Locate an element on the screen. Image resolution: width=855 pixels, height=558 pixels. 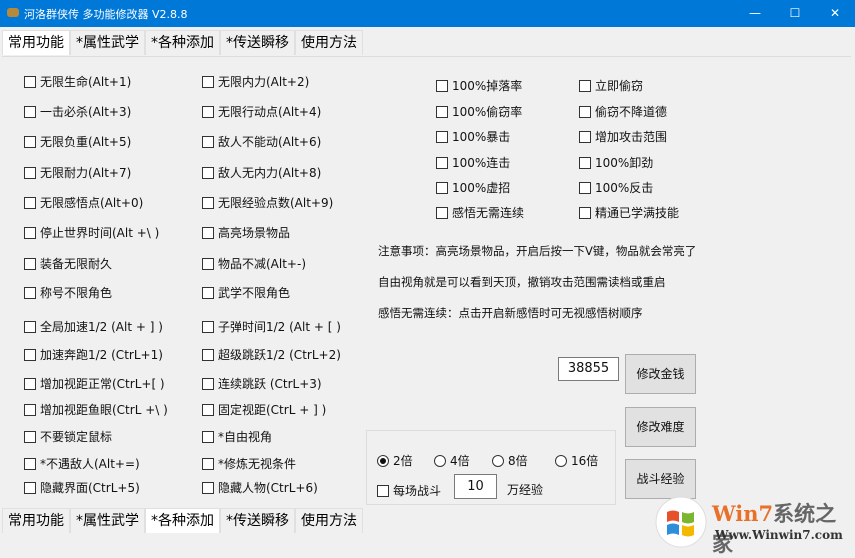
option-checkbox: 加速奔跑1/2 (CtrL+1) is located at coordinates (93, 354).